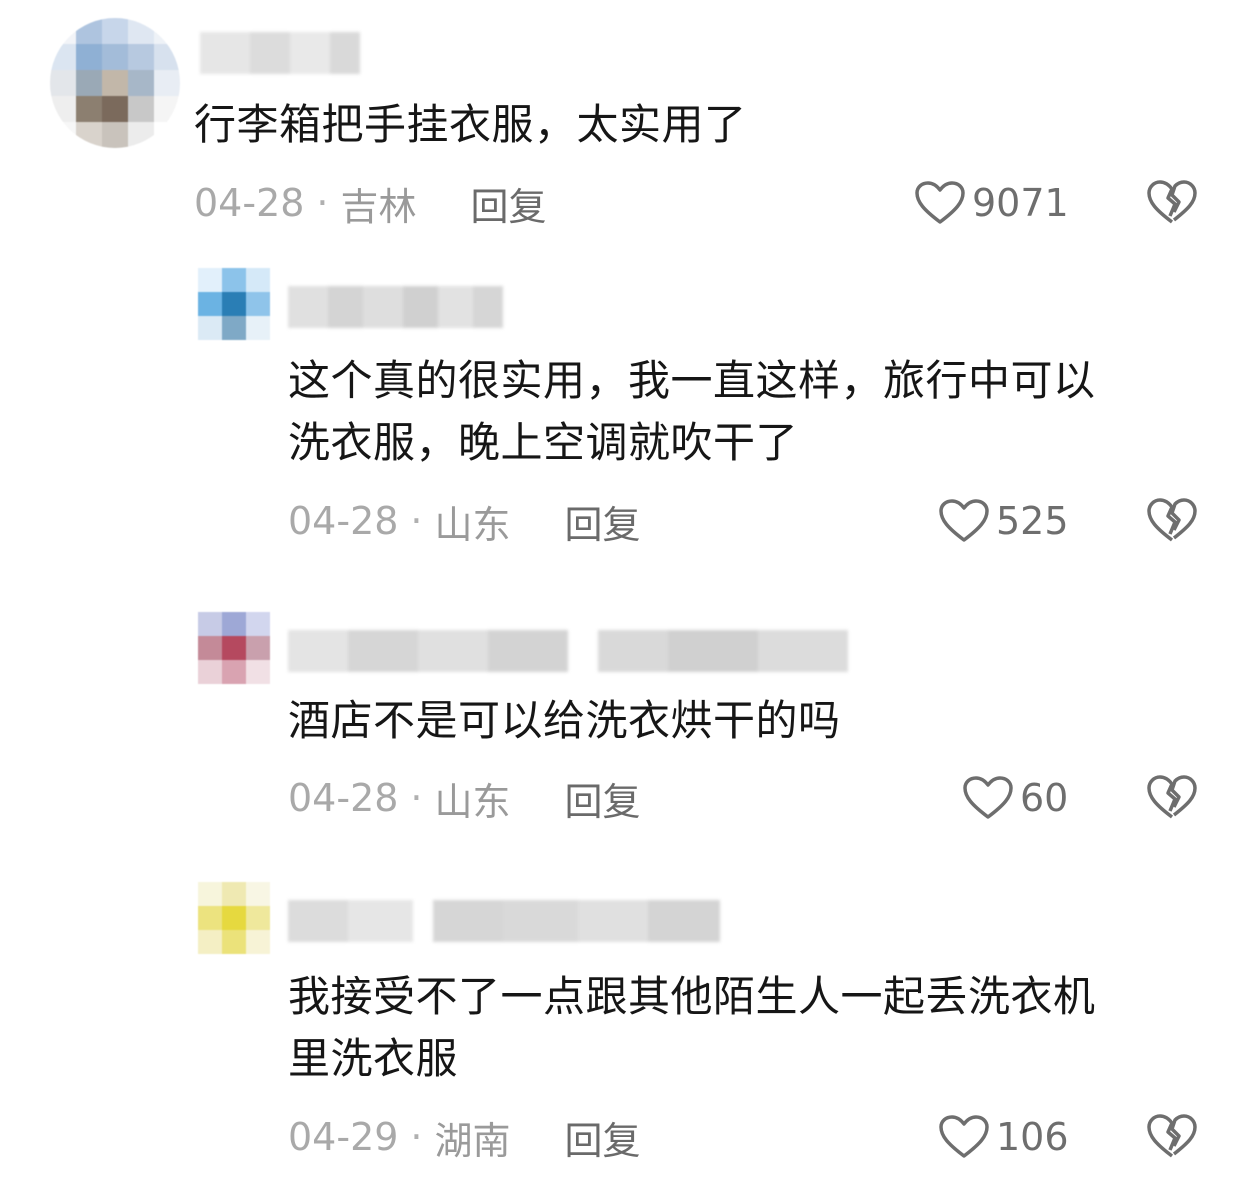 This screenshot has height=1186, width=1259. I want to click on comment-text: 这个真的很实用，我一直这样，旅行中可以 洗衣服，晚上空调就吹干了, so click(692, 411).